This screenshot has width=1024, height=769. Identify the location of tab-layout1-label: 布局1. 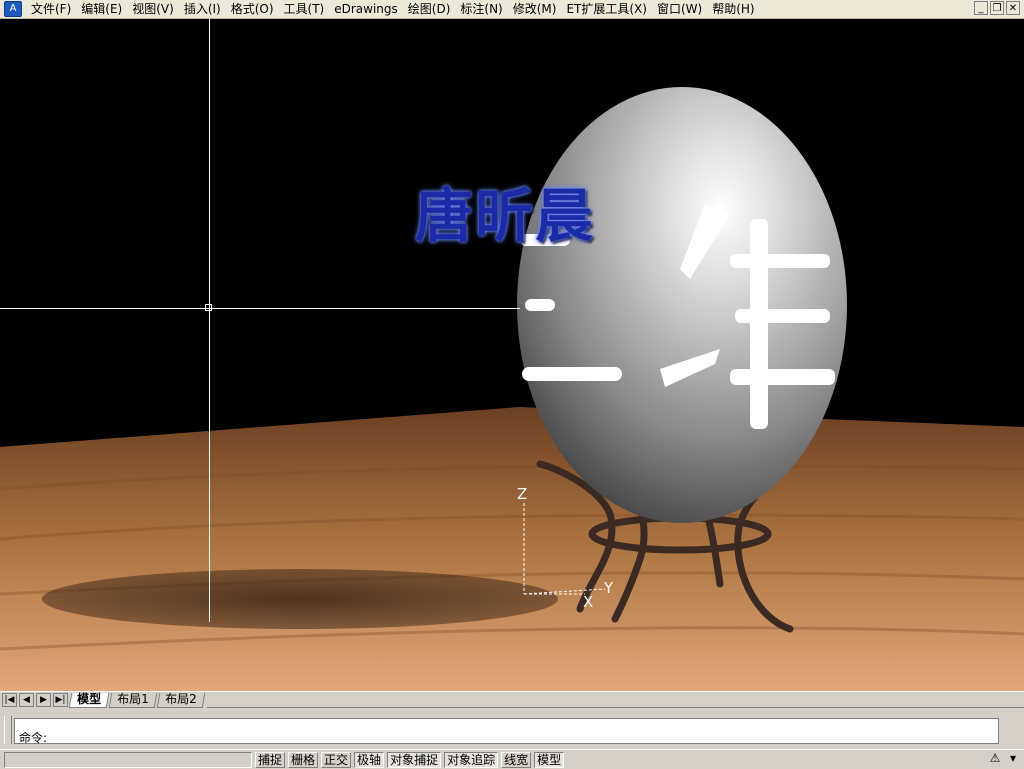
(133, 698).